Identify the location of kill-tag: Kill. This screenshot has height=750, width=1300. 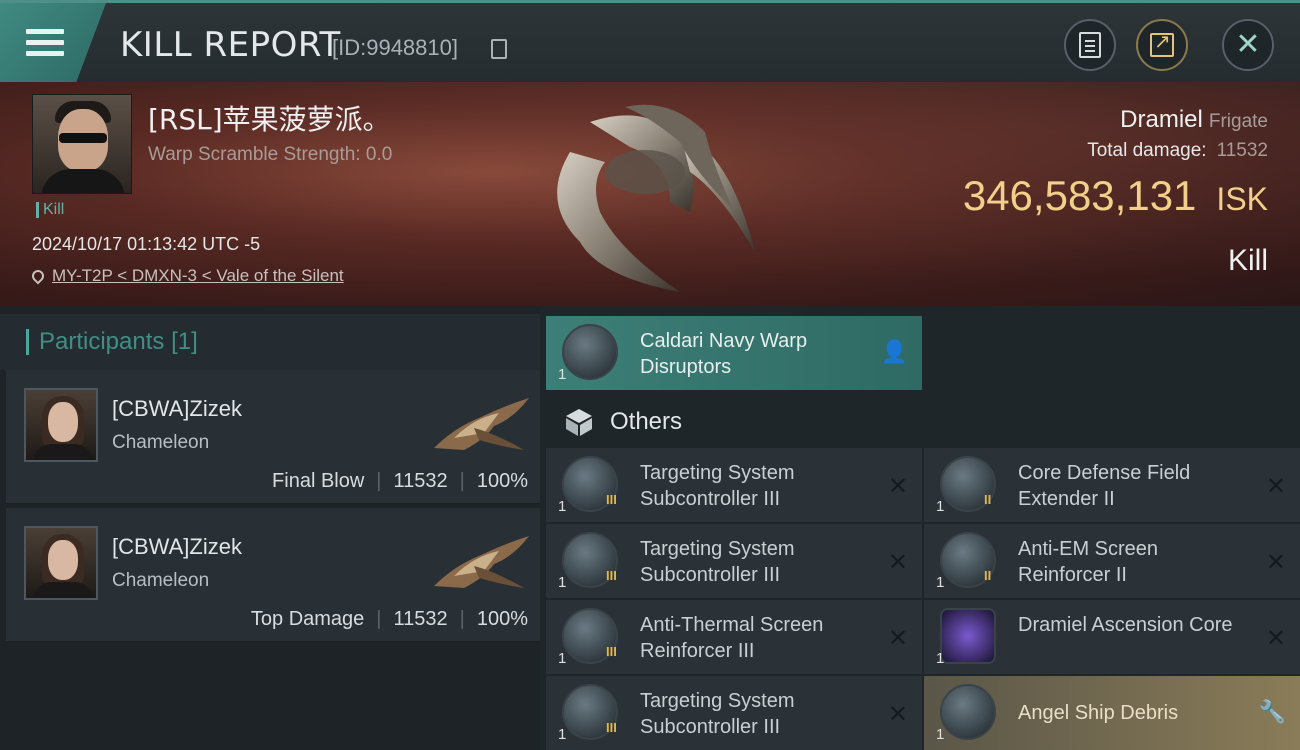
(50, 210).